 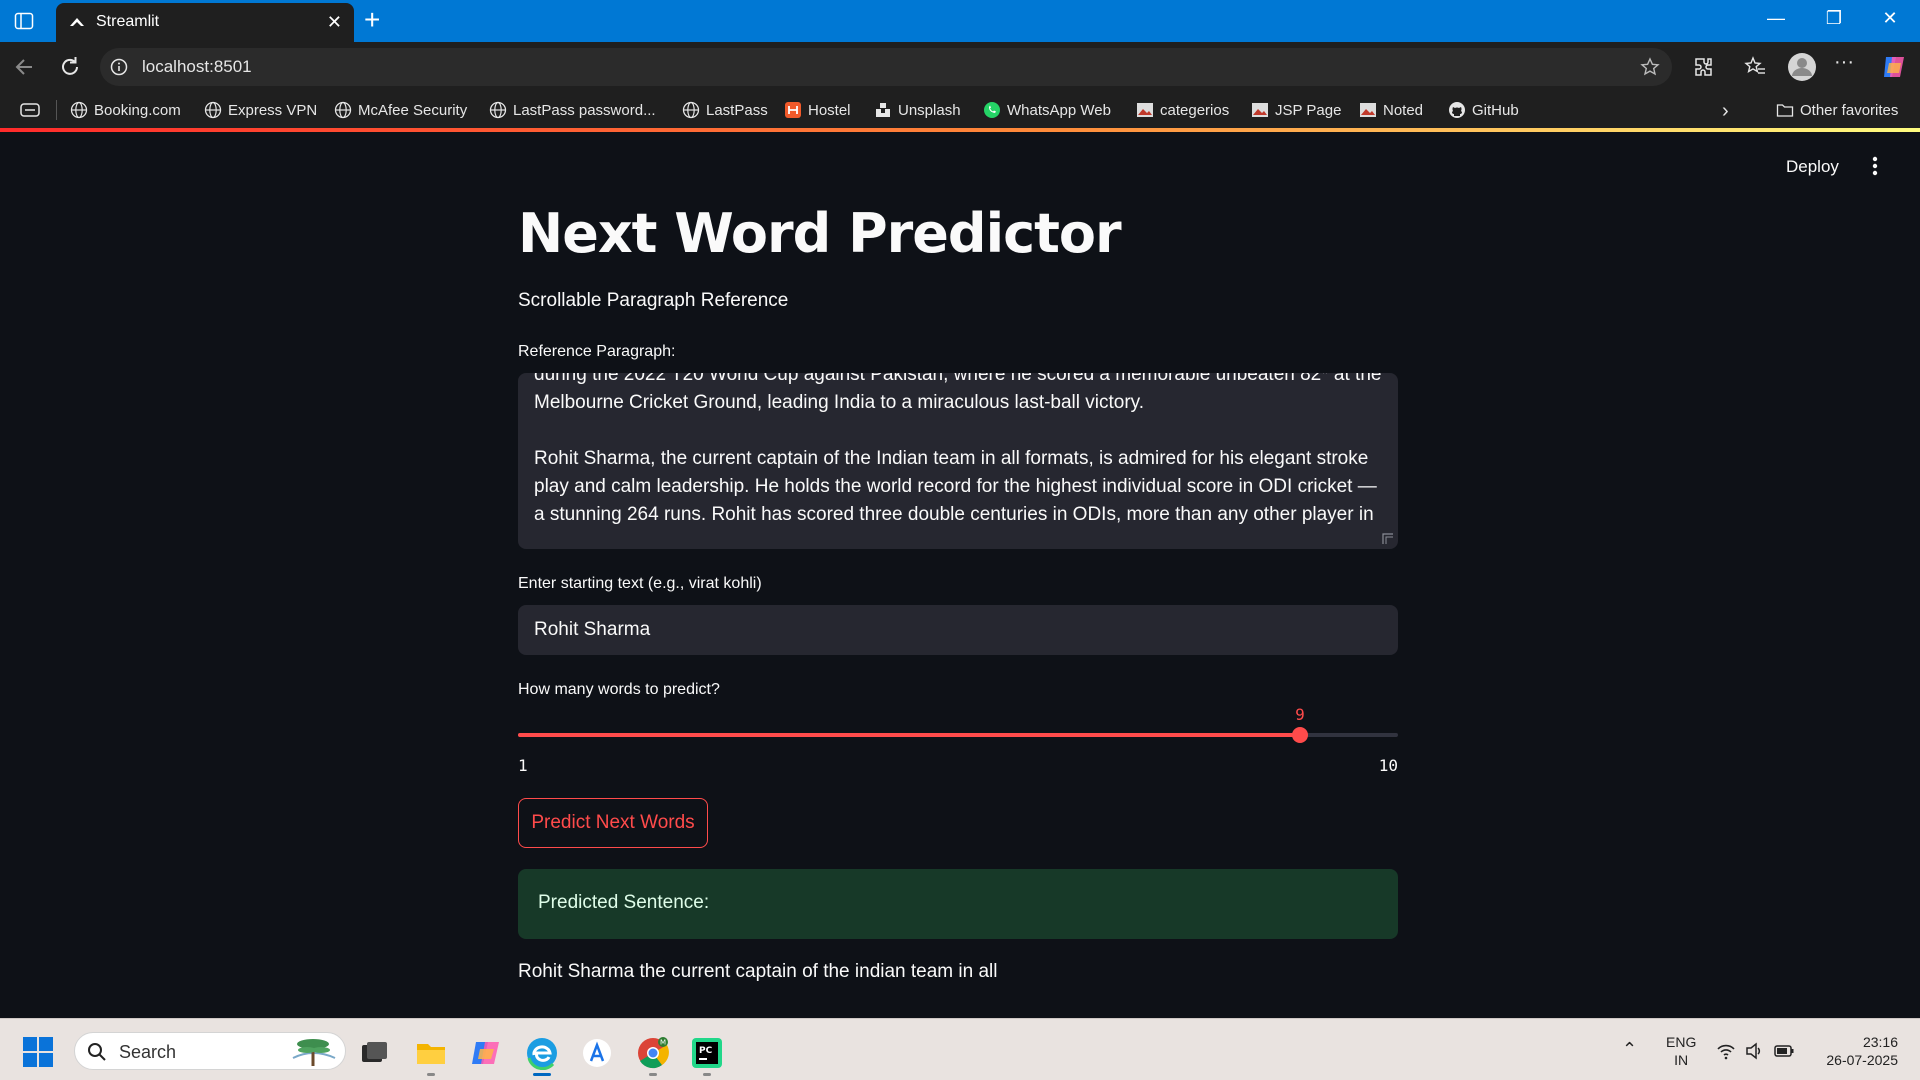 I want to click on refresh-icon, so click(x=70, y=67).